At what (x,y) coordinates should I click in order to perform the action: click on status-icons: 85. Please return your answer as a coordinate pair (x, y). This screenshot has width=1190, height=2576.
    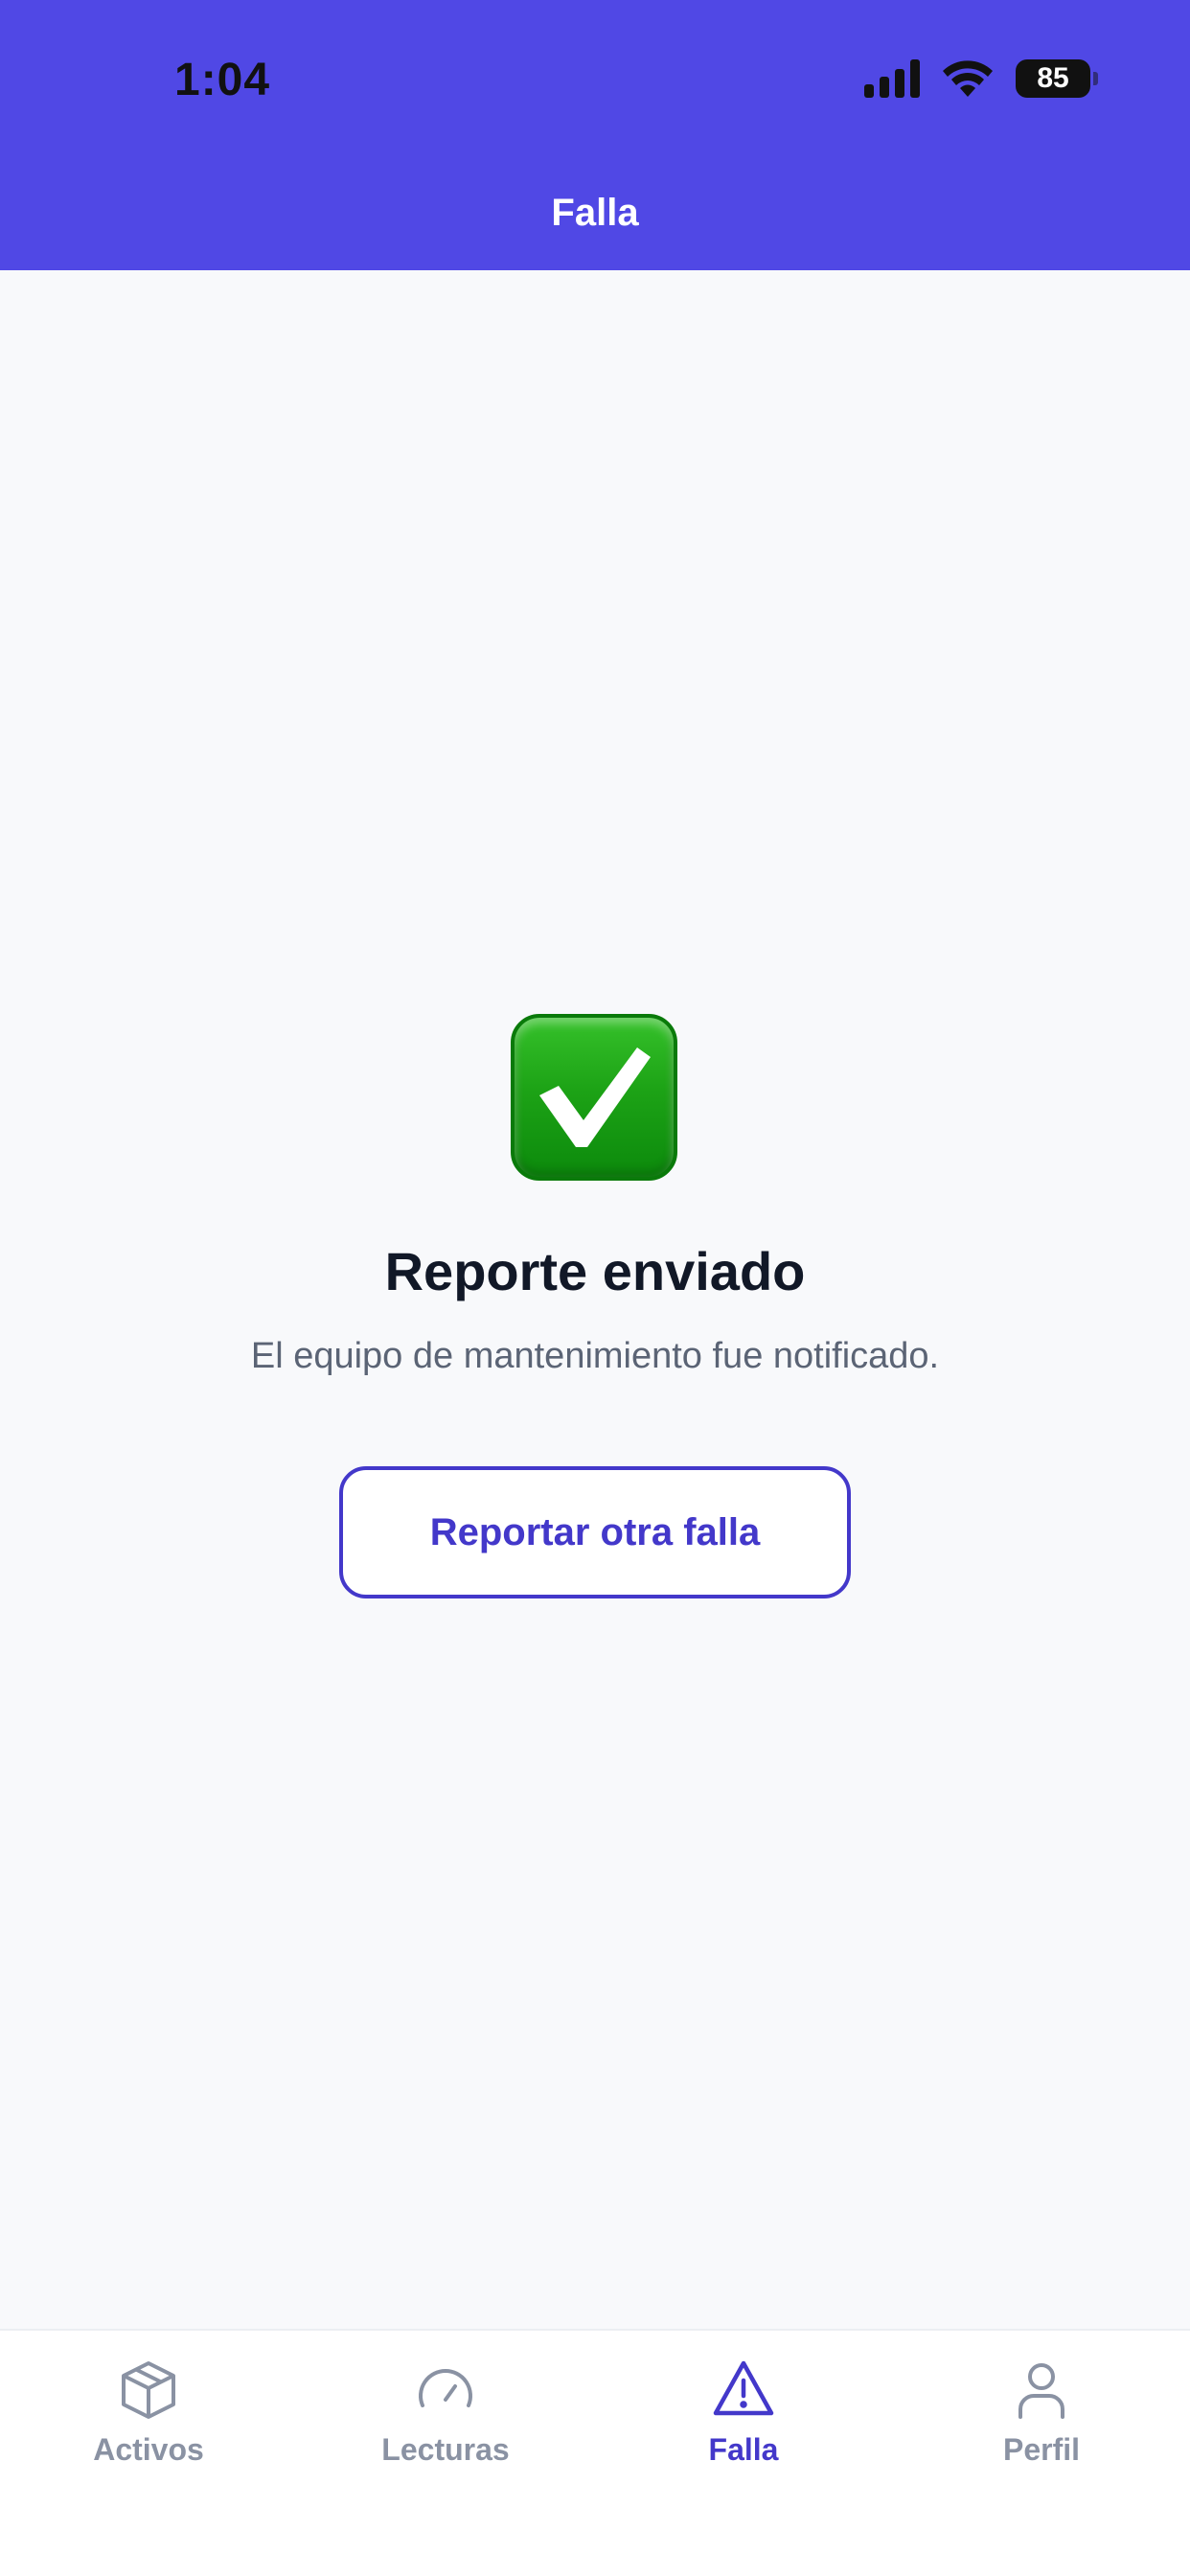
    Looking at the image, I should click on (981, 79).